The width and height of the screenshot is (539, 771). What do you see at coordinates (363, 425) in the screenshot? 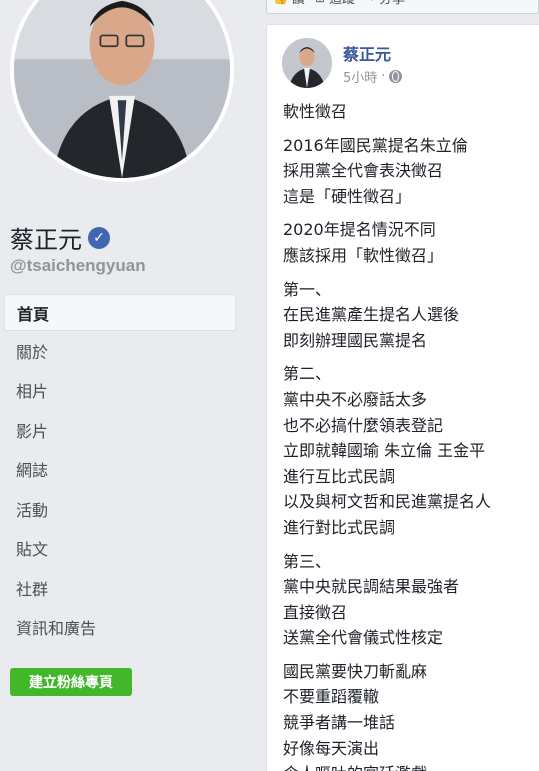
I see `post-text-line: 也不必搞什麼領表登記` at bounding box center [363, 425].